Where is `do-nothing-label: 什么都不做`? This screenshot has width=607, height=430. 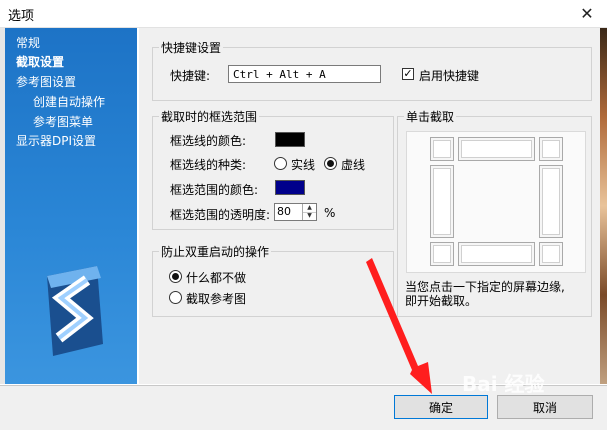 do-nothing-label: 什么都不做 is located at coordinates (216, 278).